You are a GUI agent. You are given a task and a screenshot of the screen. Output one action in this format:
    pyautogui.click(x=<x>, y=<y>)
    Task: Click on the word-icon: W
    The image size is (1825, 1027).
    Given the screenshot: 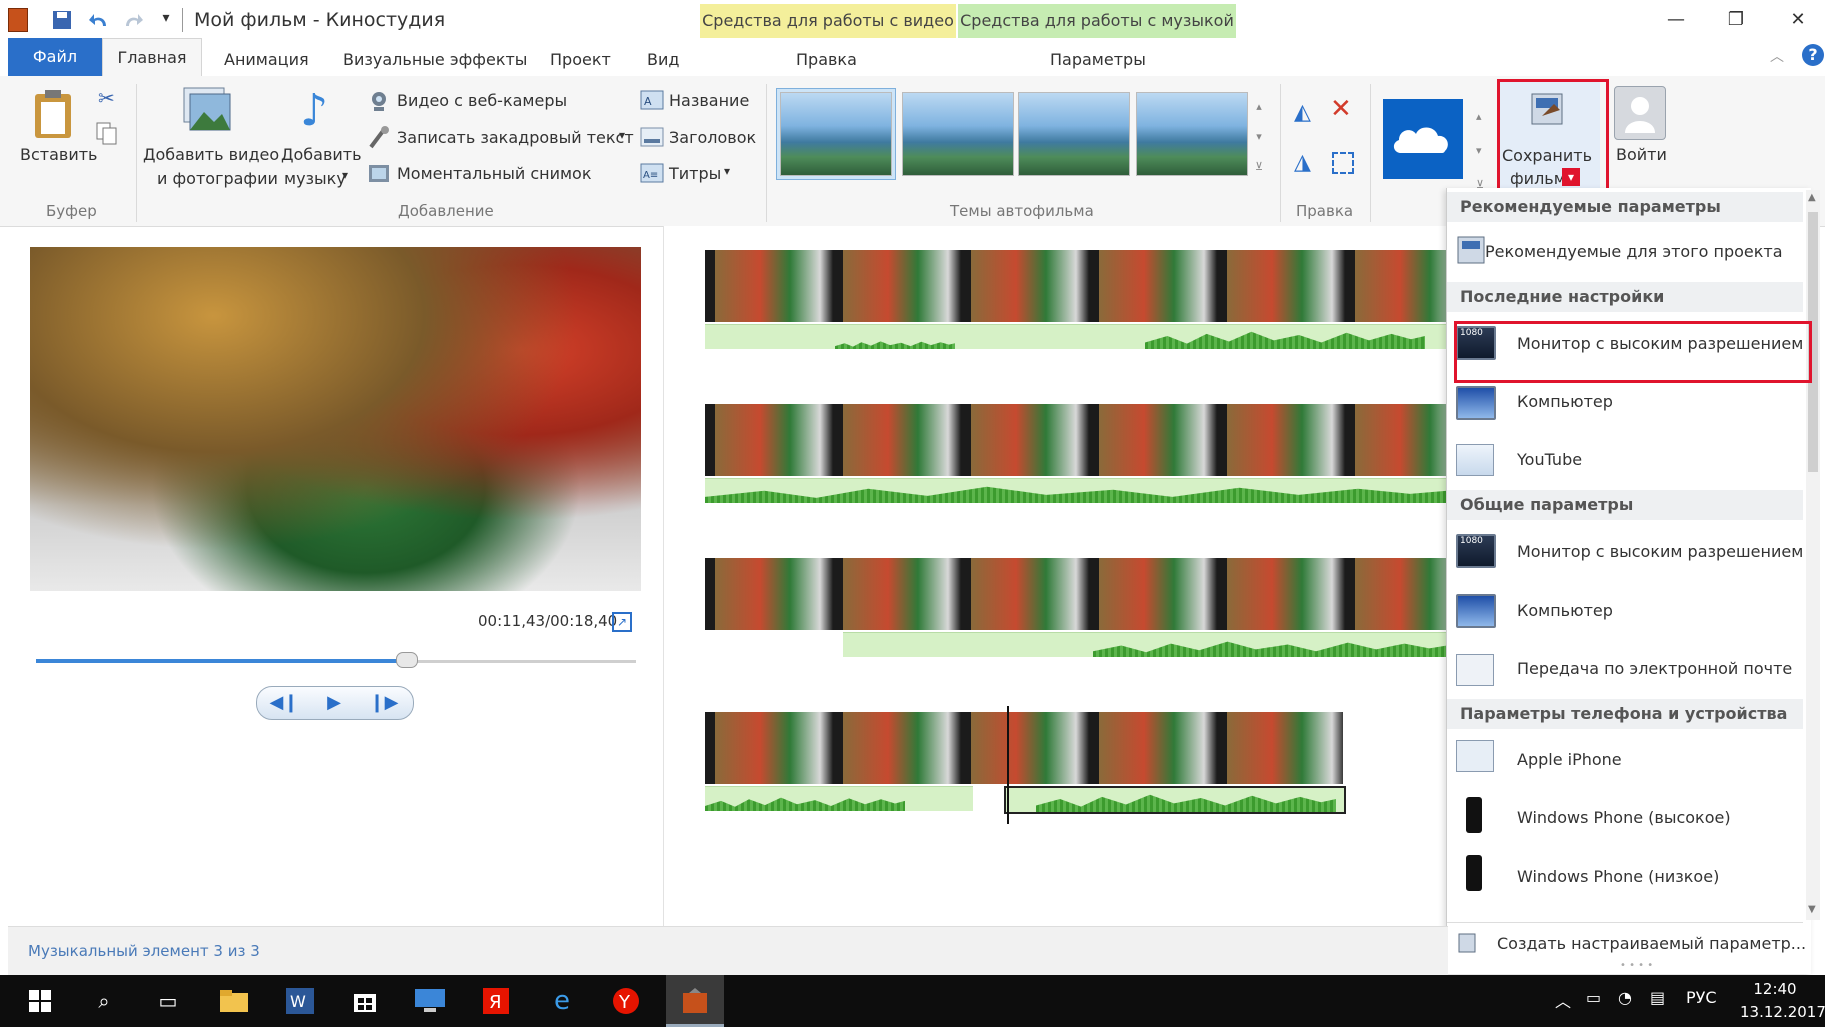 What is the action you would take?
    pyautogui.click(x=300, y=1001)
    